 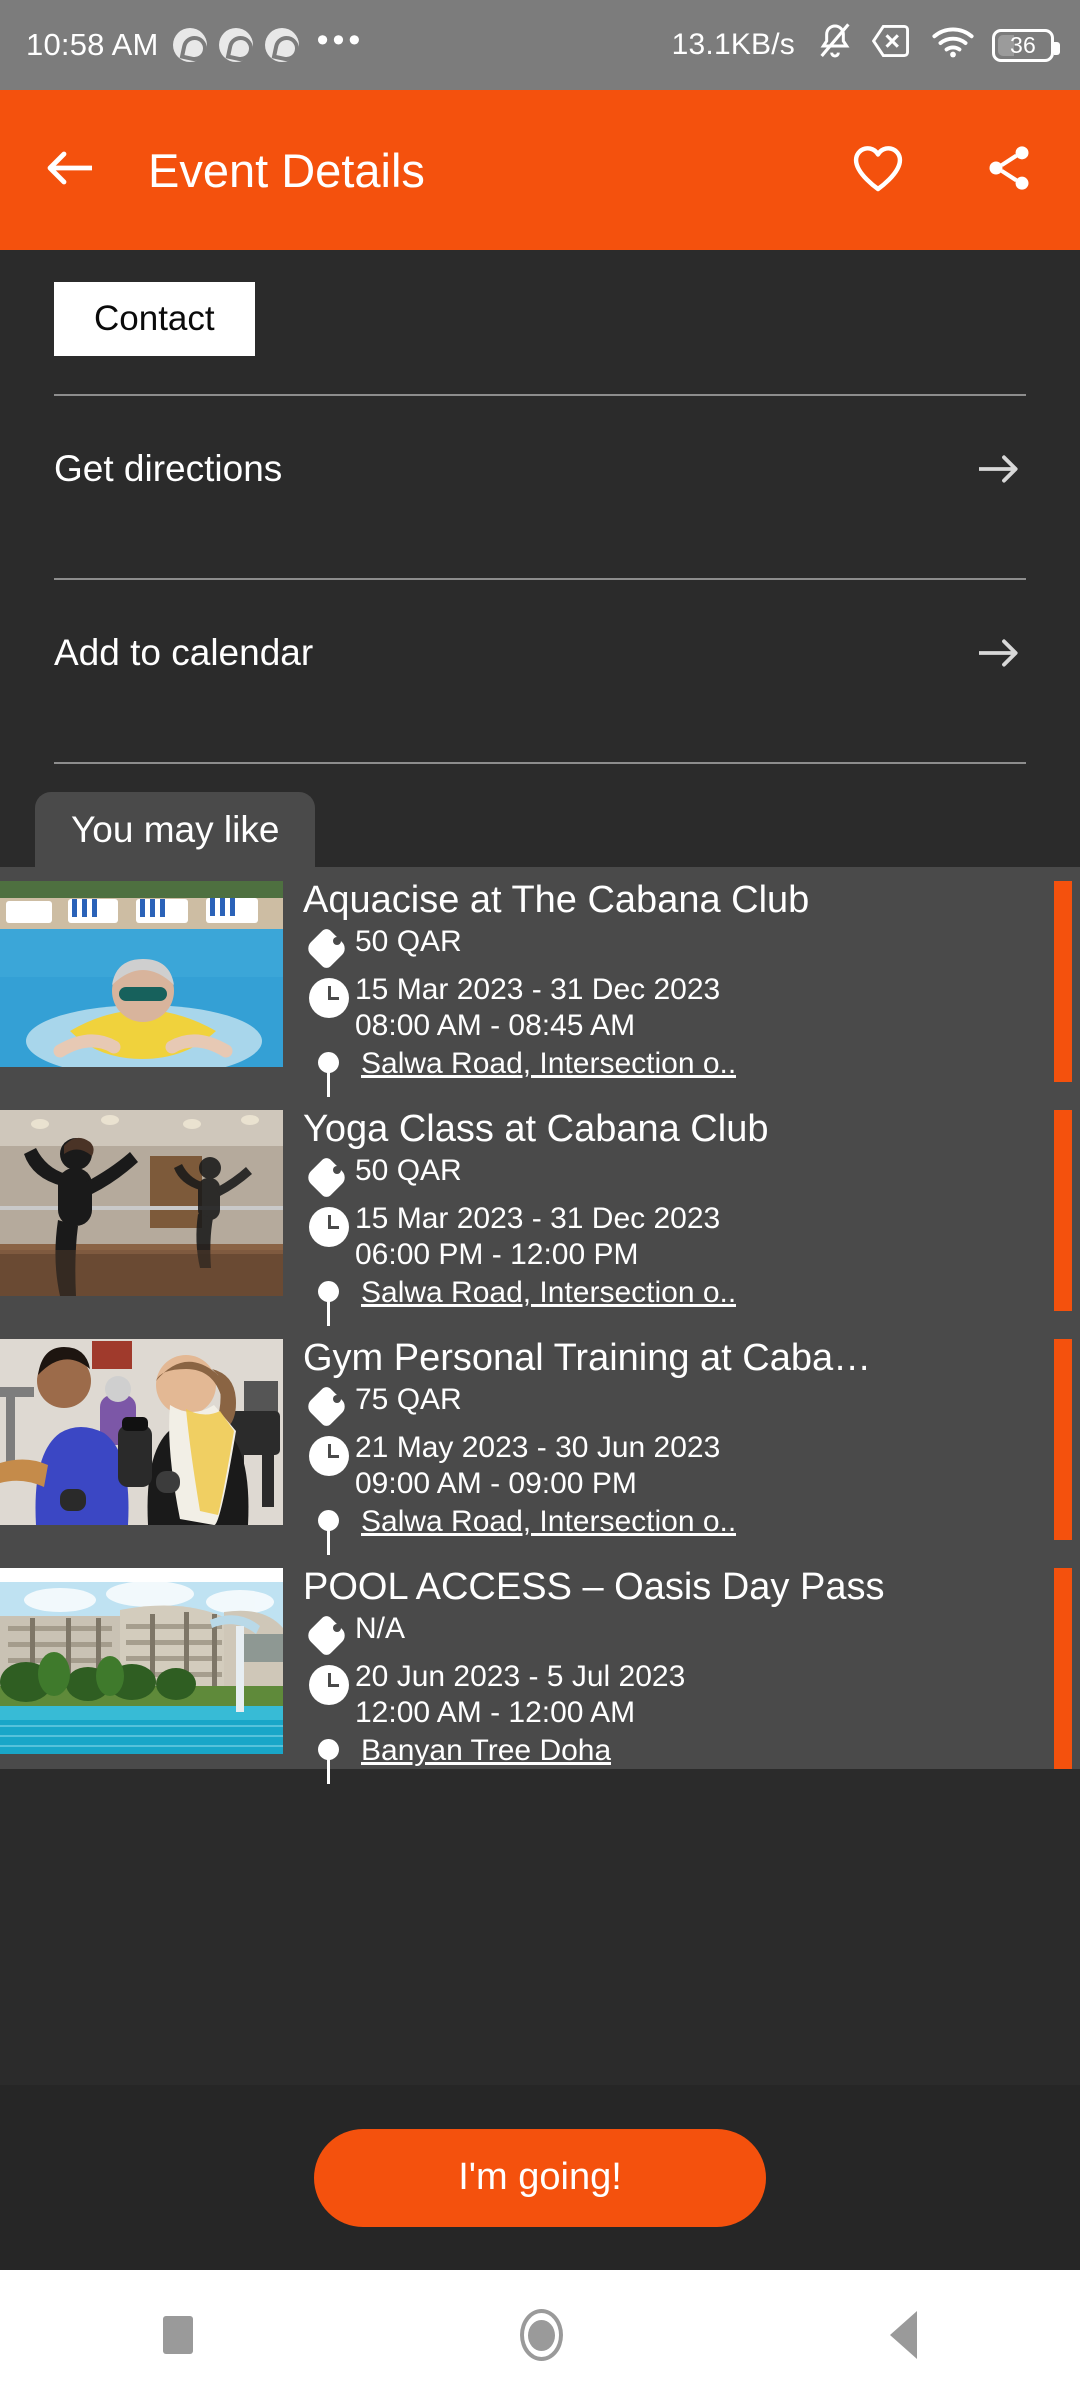 I want to click on add-to-calendar-label: Add to calendar, so click(x=184, y=652).